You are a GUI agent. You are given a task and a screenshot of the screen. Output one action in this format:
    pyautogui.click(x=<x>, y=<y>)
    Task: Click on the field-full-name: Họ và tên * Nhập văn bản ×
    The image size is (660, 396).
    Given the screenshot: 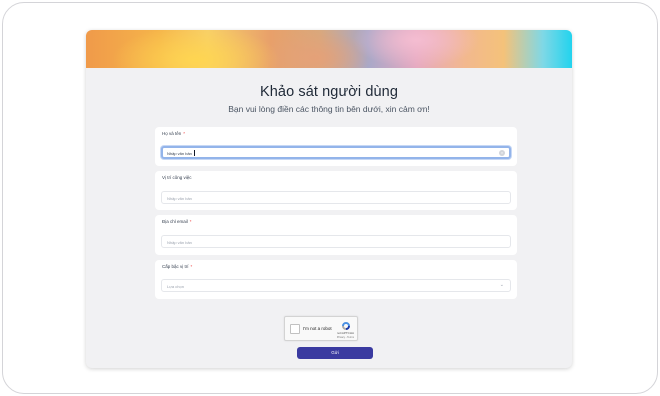 What is the action you would take?
    pyautogui.click(x=336, y=146)
    